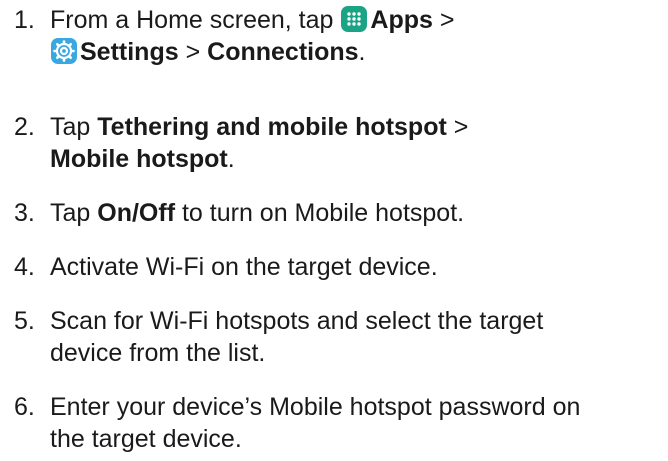 This screenshot has height=461, width=668. I want to click on step-number: 3., so click(24, 213).